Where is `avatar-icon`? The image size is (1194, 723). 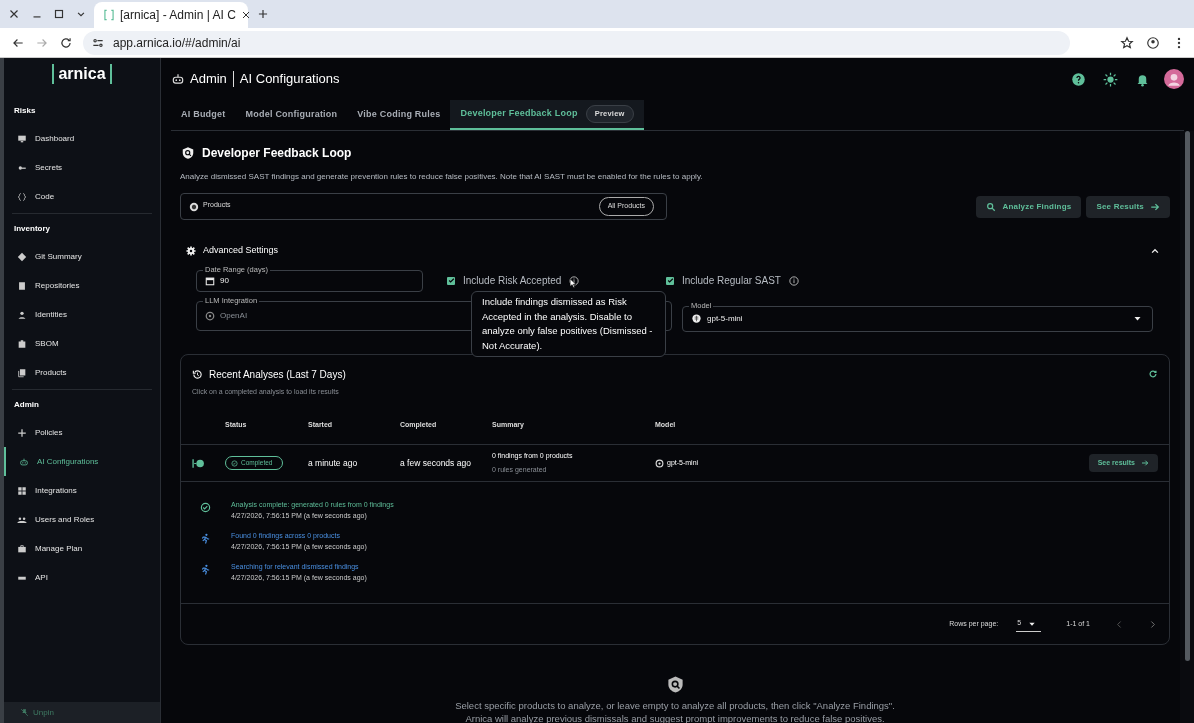 avatar-icon is located at coordinates (1174, 79).